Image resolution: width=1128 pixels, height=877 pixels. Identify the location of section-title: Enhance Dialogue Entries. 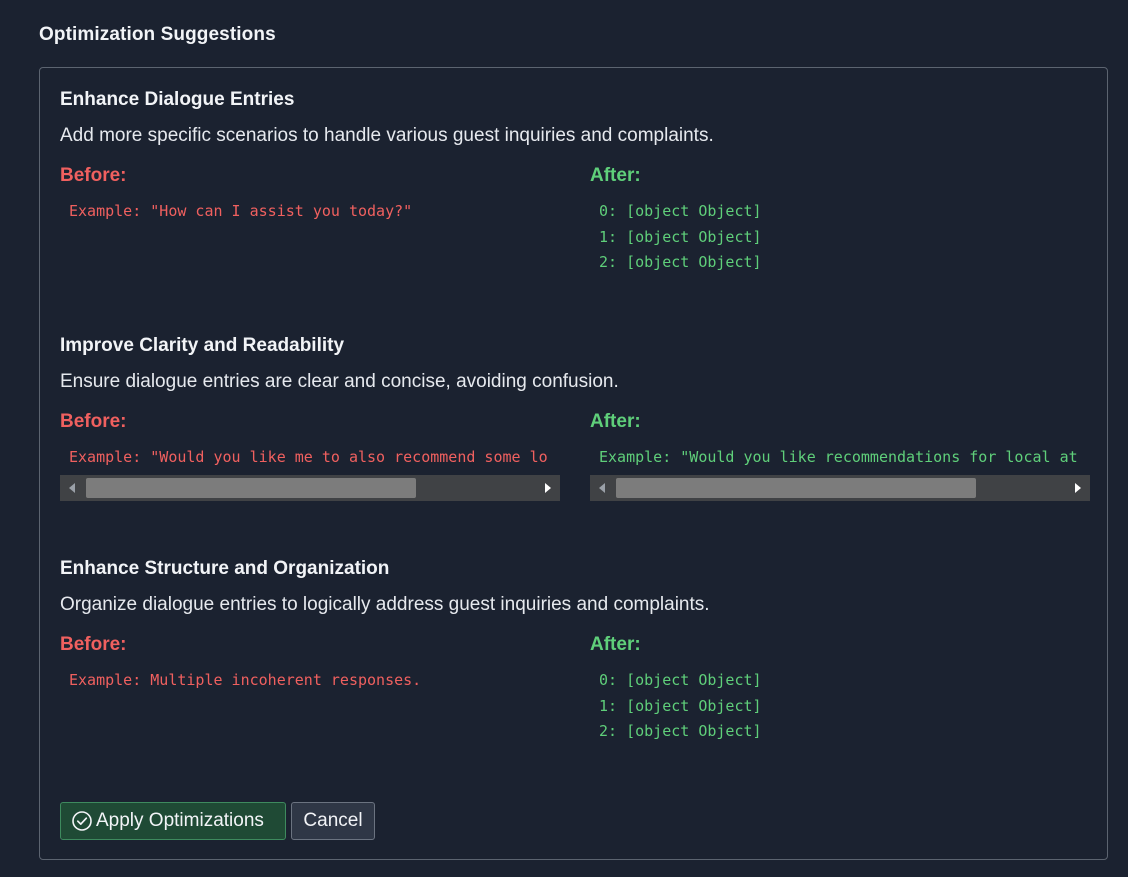
(177, 99).